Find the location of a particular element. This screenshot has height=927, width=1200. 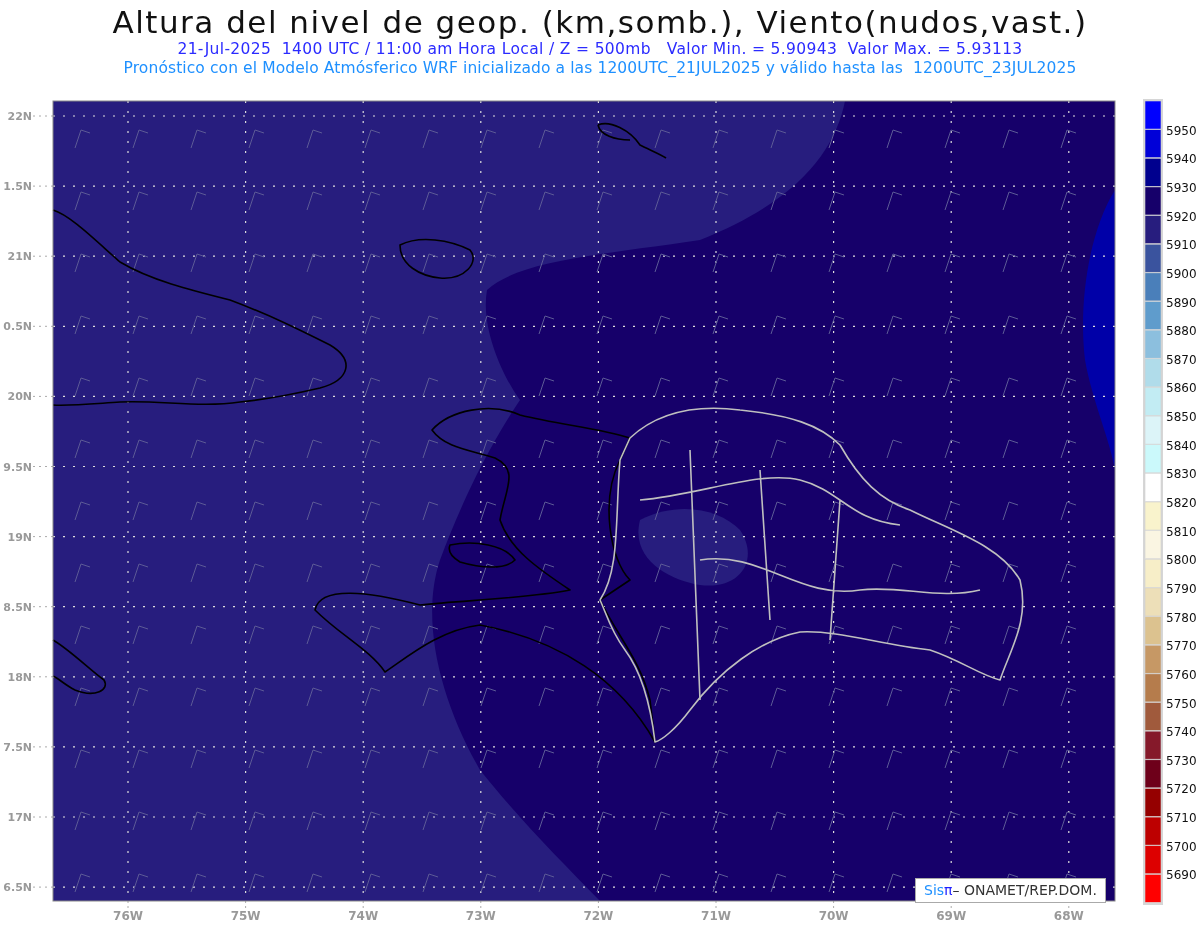

longitude-label: 75W is located at coordinates (245, 916).